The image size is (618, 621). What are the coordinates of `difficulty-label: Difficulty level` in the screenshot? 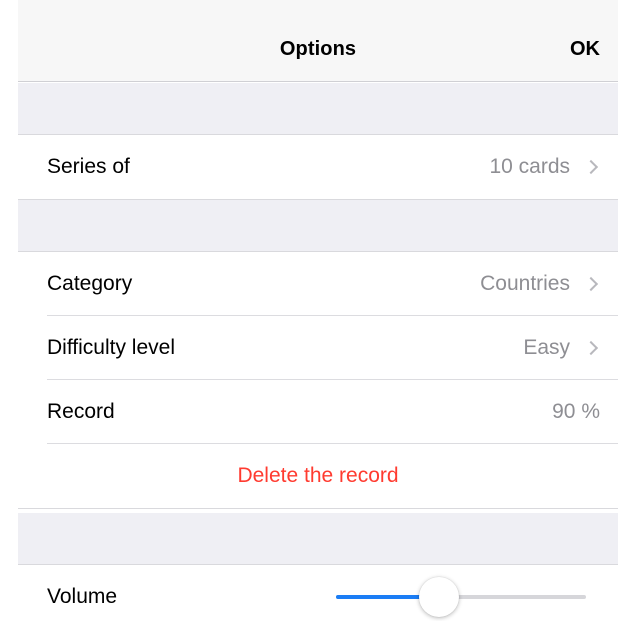 It's located at (111, 347).